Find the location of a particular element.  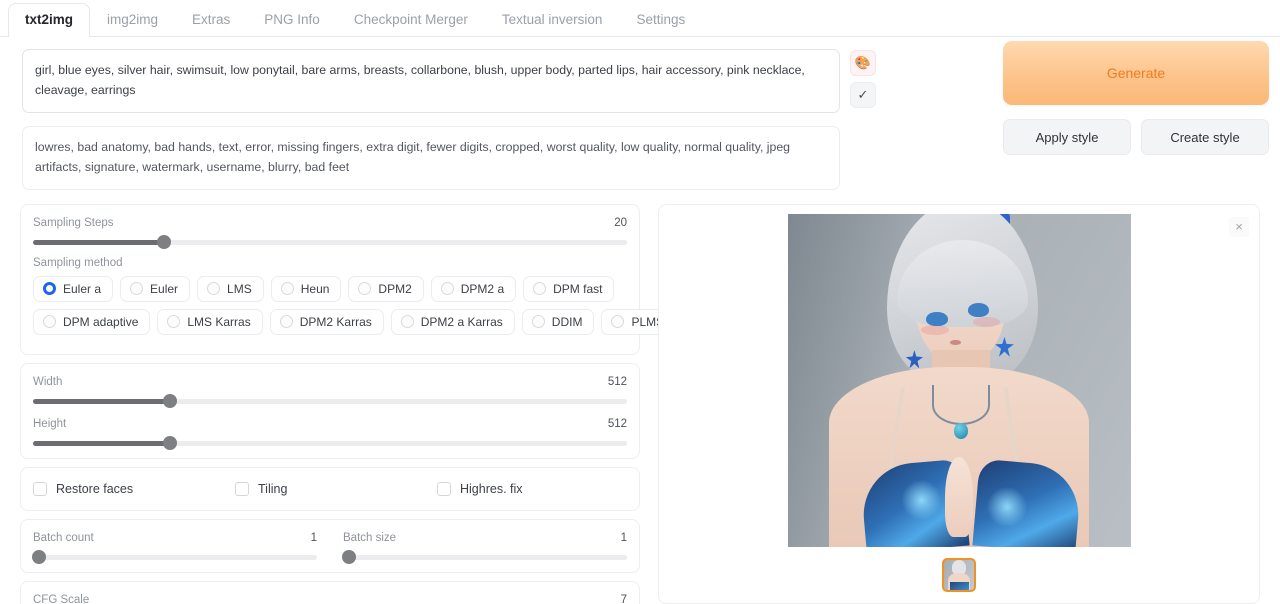

width-fill is located at coordinates (101, 401).